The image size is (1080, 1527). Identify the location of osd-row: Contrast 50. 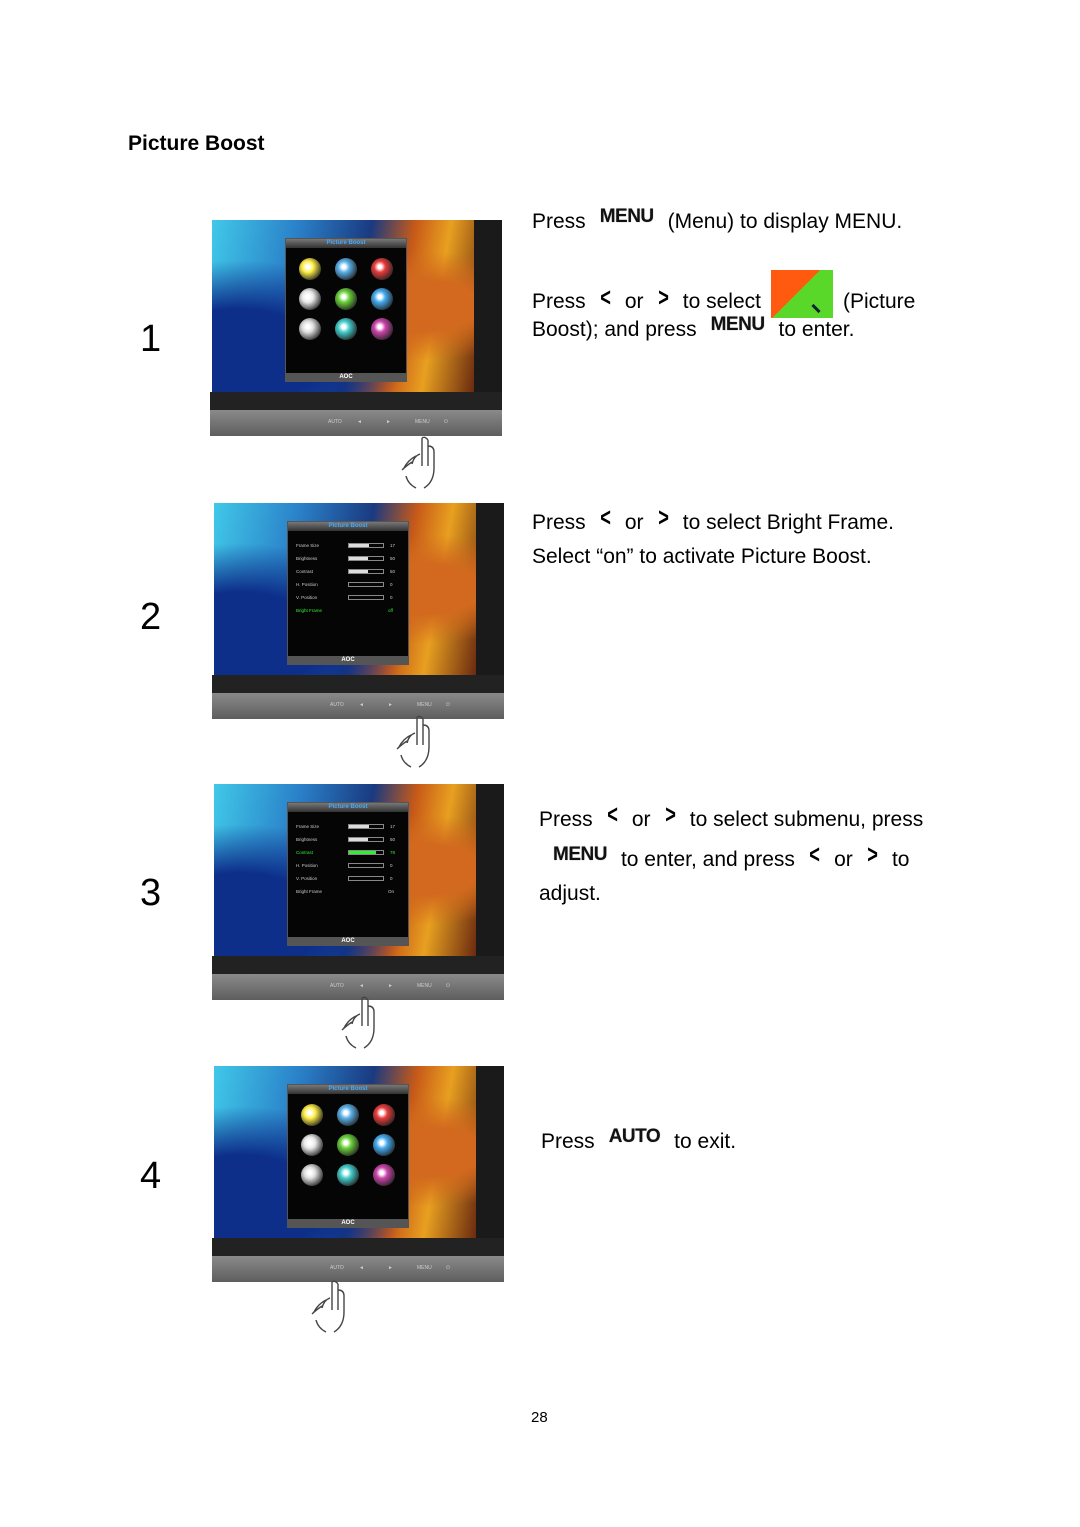
(348, 571).